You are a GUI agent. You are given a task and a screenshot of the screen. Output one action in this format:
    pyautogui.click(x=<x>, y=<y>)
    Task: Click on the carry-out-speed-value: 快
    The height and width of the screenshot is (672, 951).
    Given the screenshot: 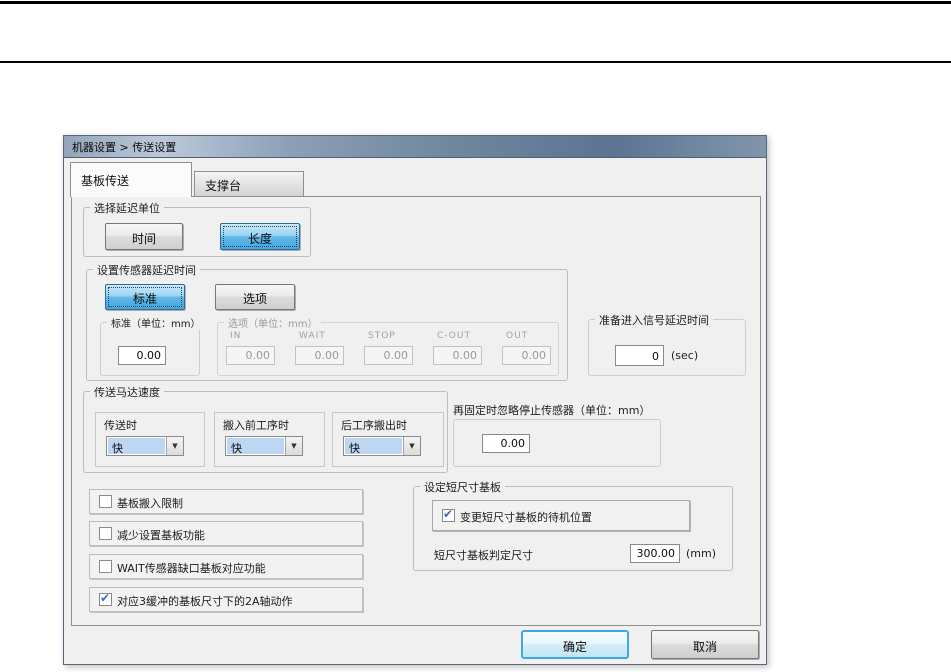 What is the action you would take?
    pyautogui.click(x=373, y=446)
    